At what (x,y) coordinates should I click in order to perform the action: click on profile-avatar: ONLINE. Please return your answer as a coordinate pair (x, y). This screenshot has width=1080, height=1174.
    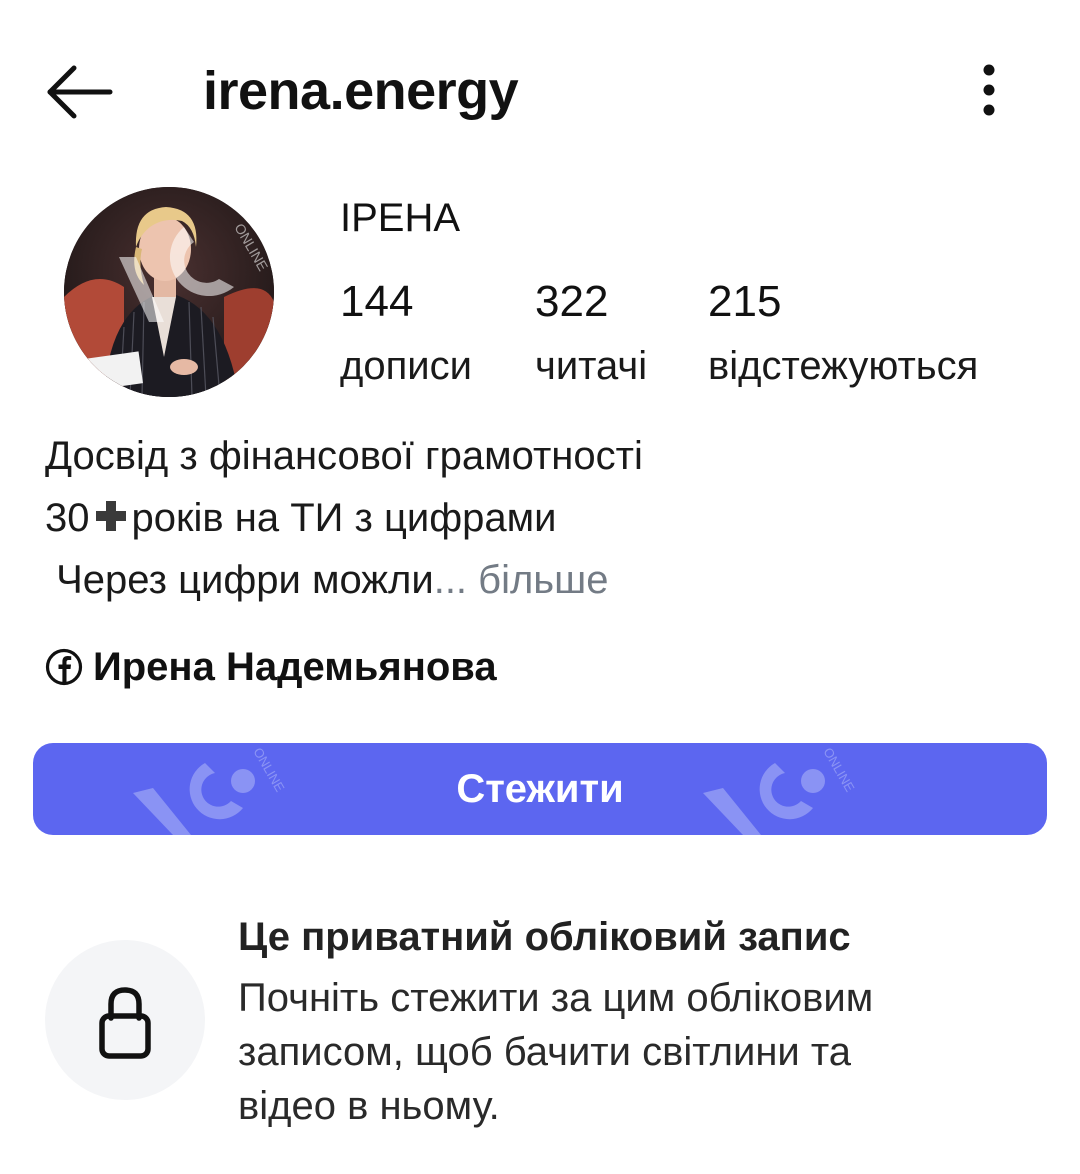
    Looking at the image, I should click on (169, 292).